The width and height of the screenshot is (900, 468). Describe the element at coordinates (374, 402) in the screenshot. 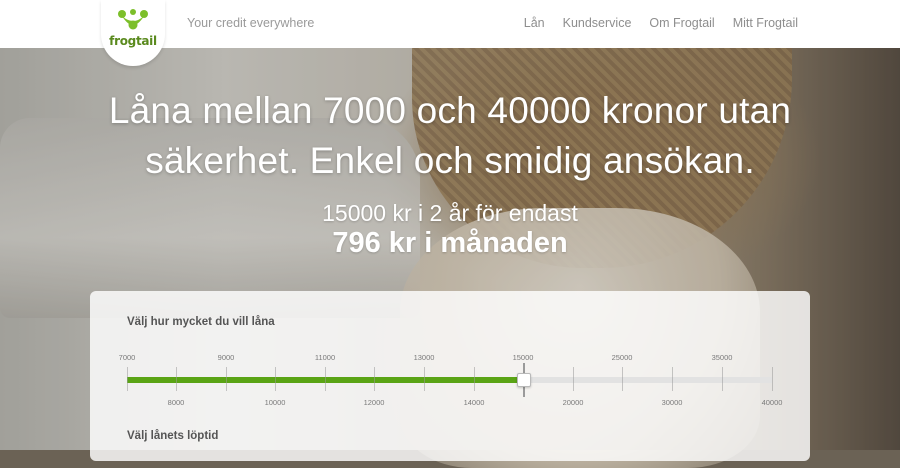

I see `tick-label: 12000` at that location.